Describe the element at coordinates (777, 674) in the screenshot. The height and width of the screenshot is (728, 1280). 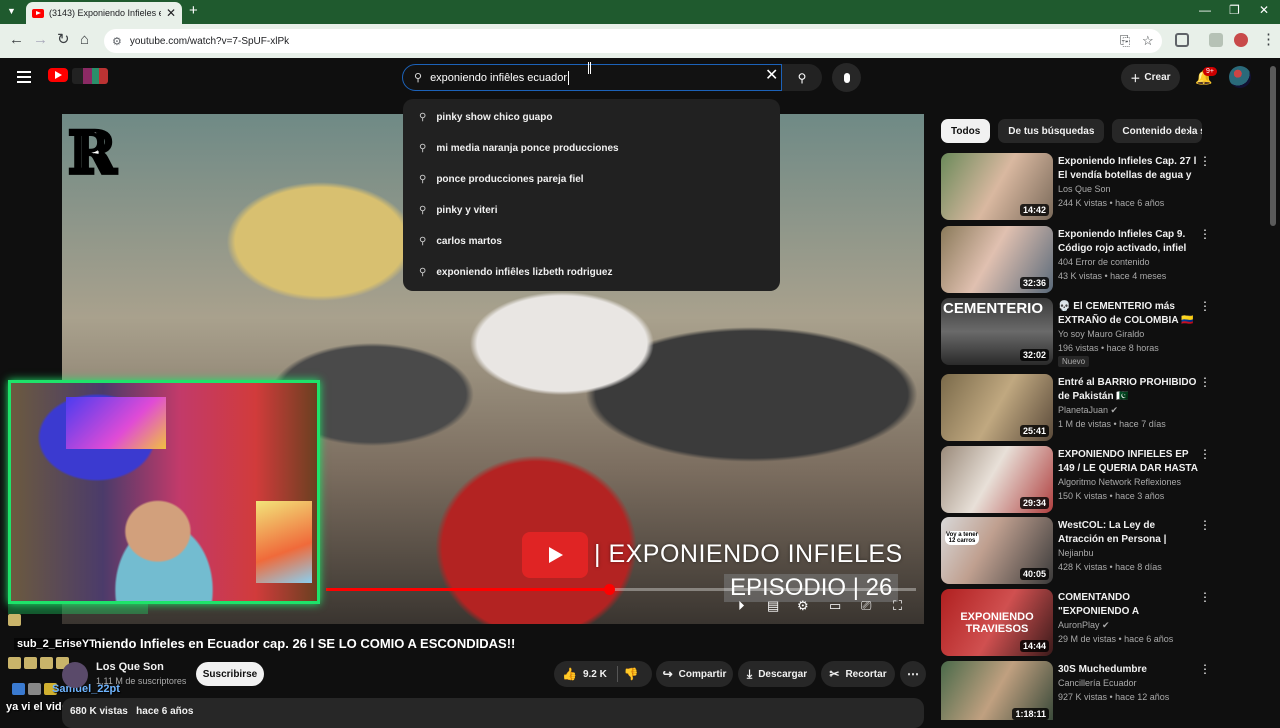
I see `download-button: ⤓ Descargar` at that location.